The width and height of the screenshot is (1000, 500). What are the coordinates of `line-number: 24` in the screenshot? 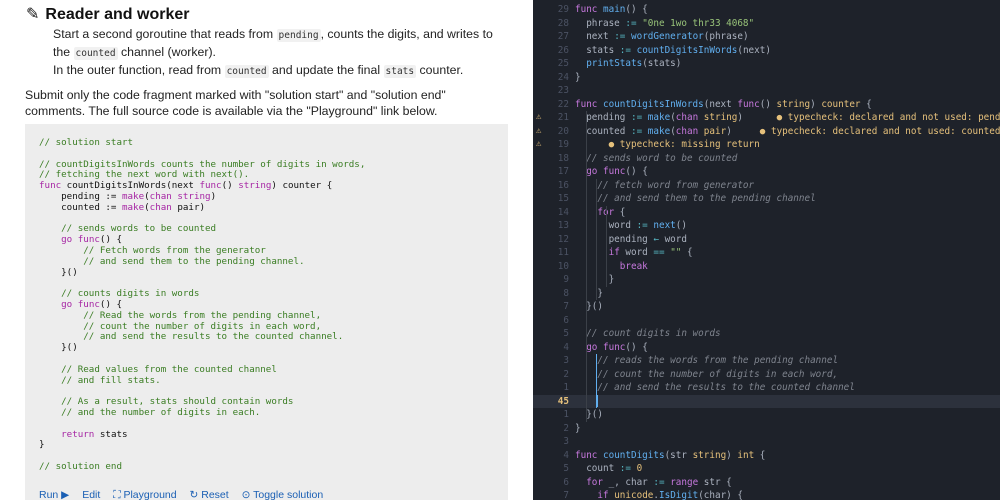 It's located at (563, 77).